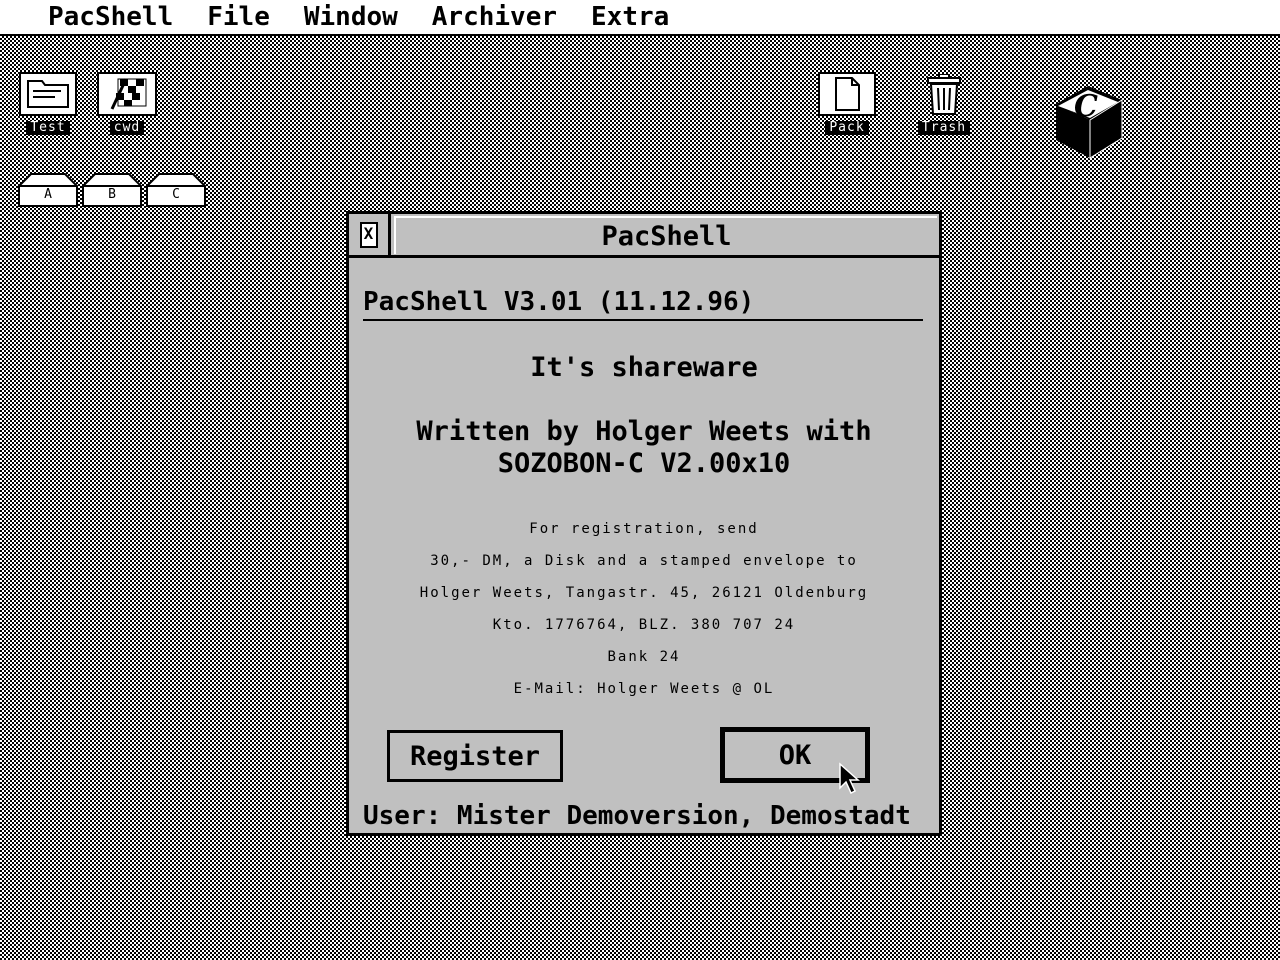 The width and height of the screenshot is (1280, 960). I want to click on icon-label: Trash, so click(944, 128).